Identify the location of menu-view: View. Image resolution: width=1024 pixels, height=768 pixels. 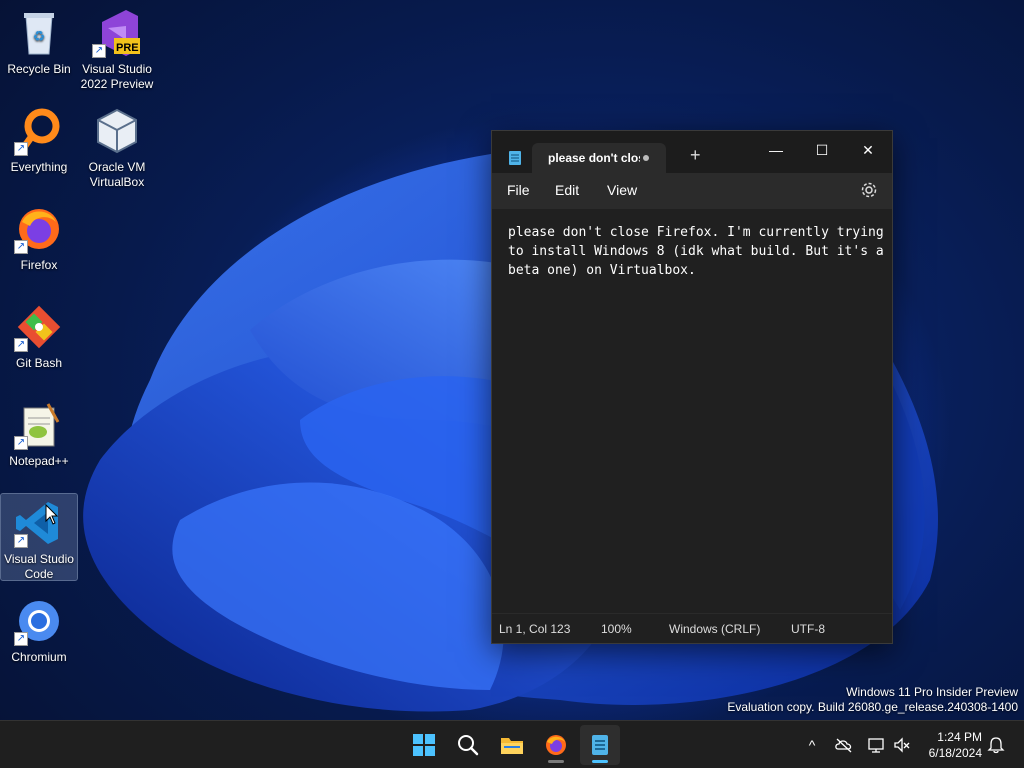
(622, 190).